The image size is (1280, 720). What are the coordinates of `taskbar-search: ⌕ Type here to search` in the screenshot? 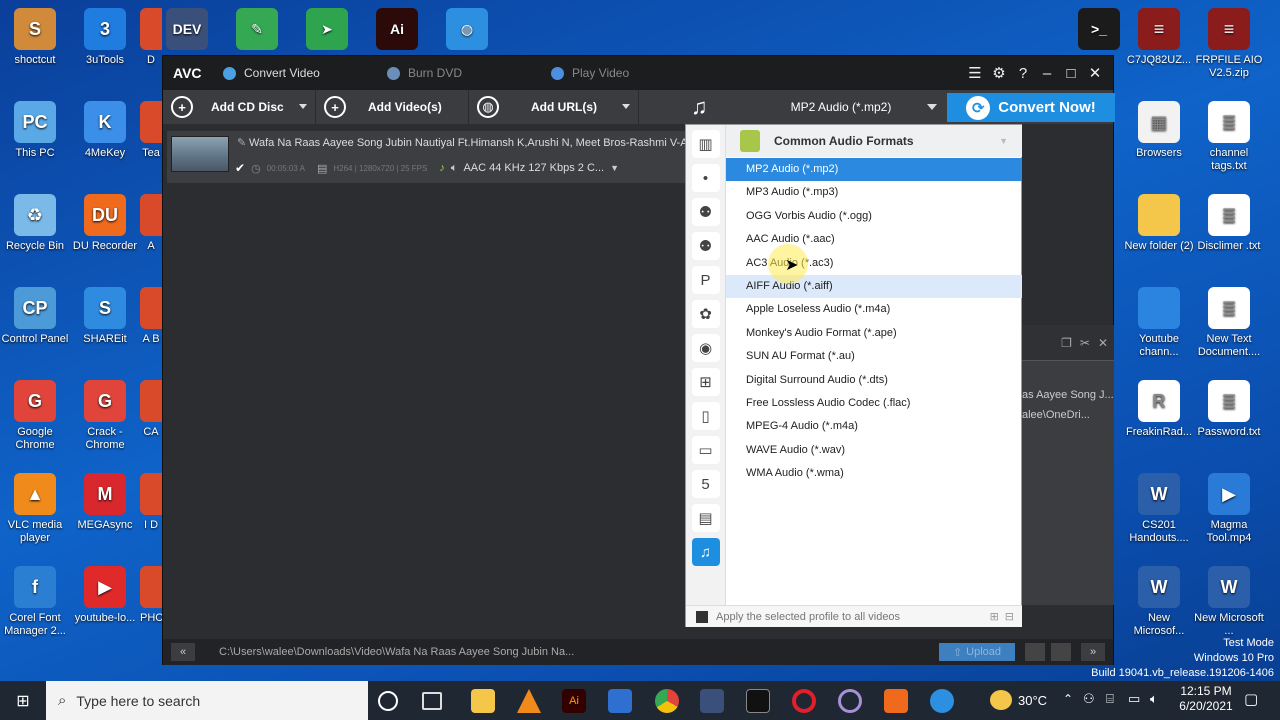 It's located at (207, 700).